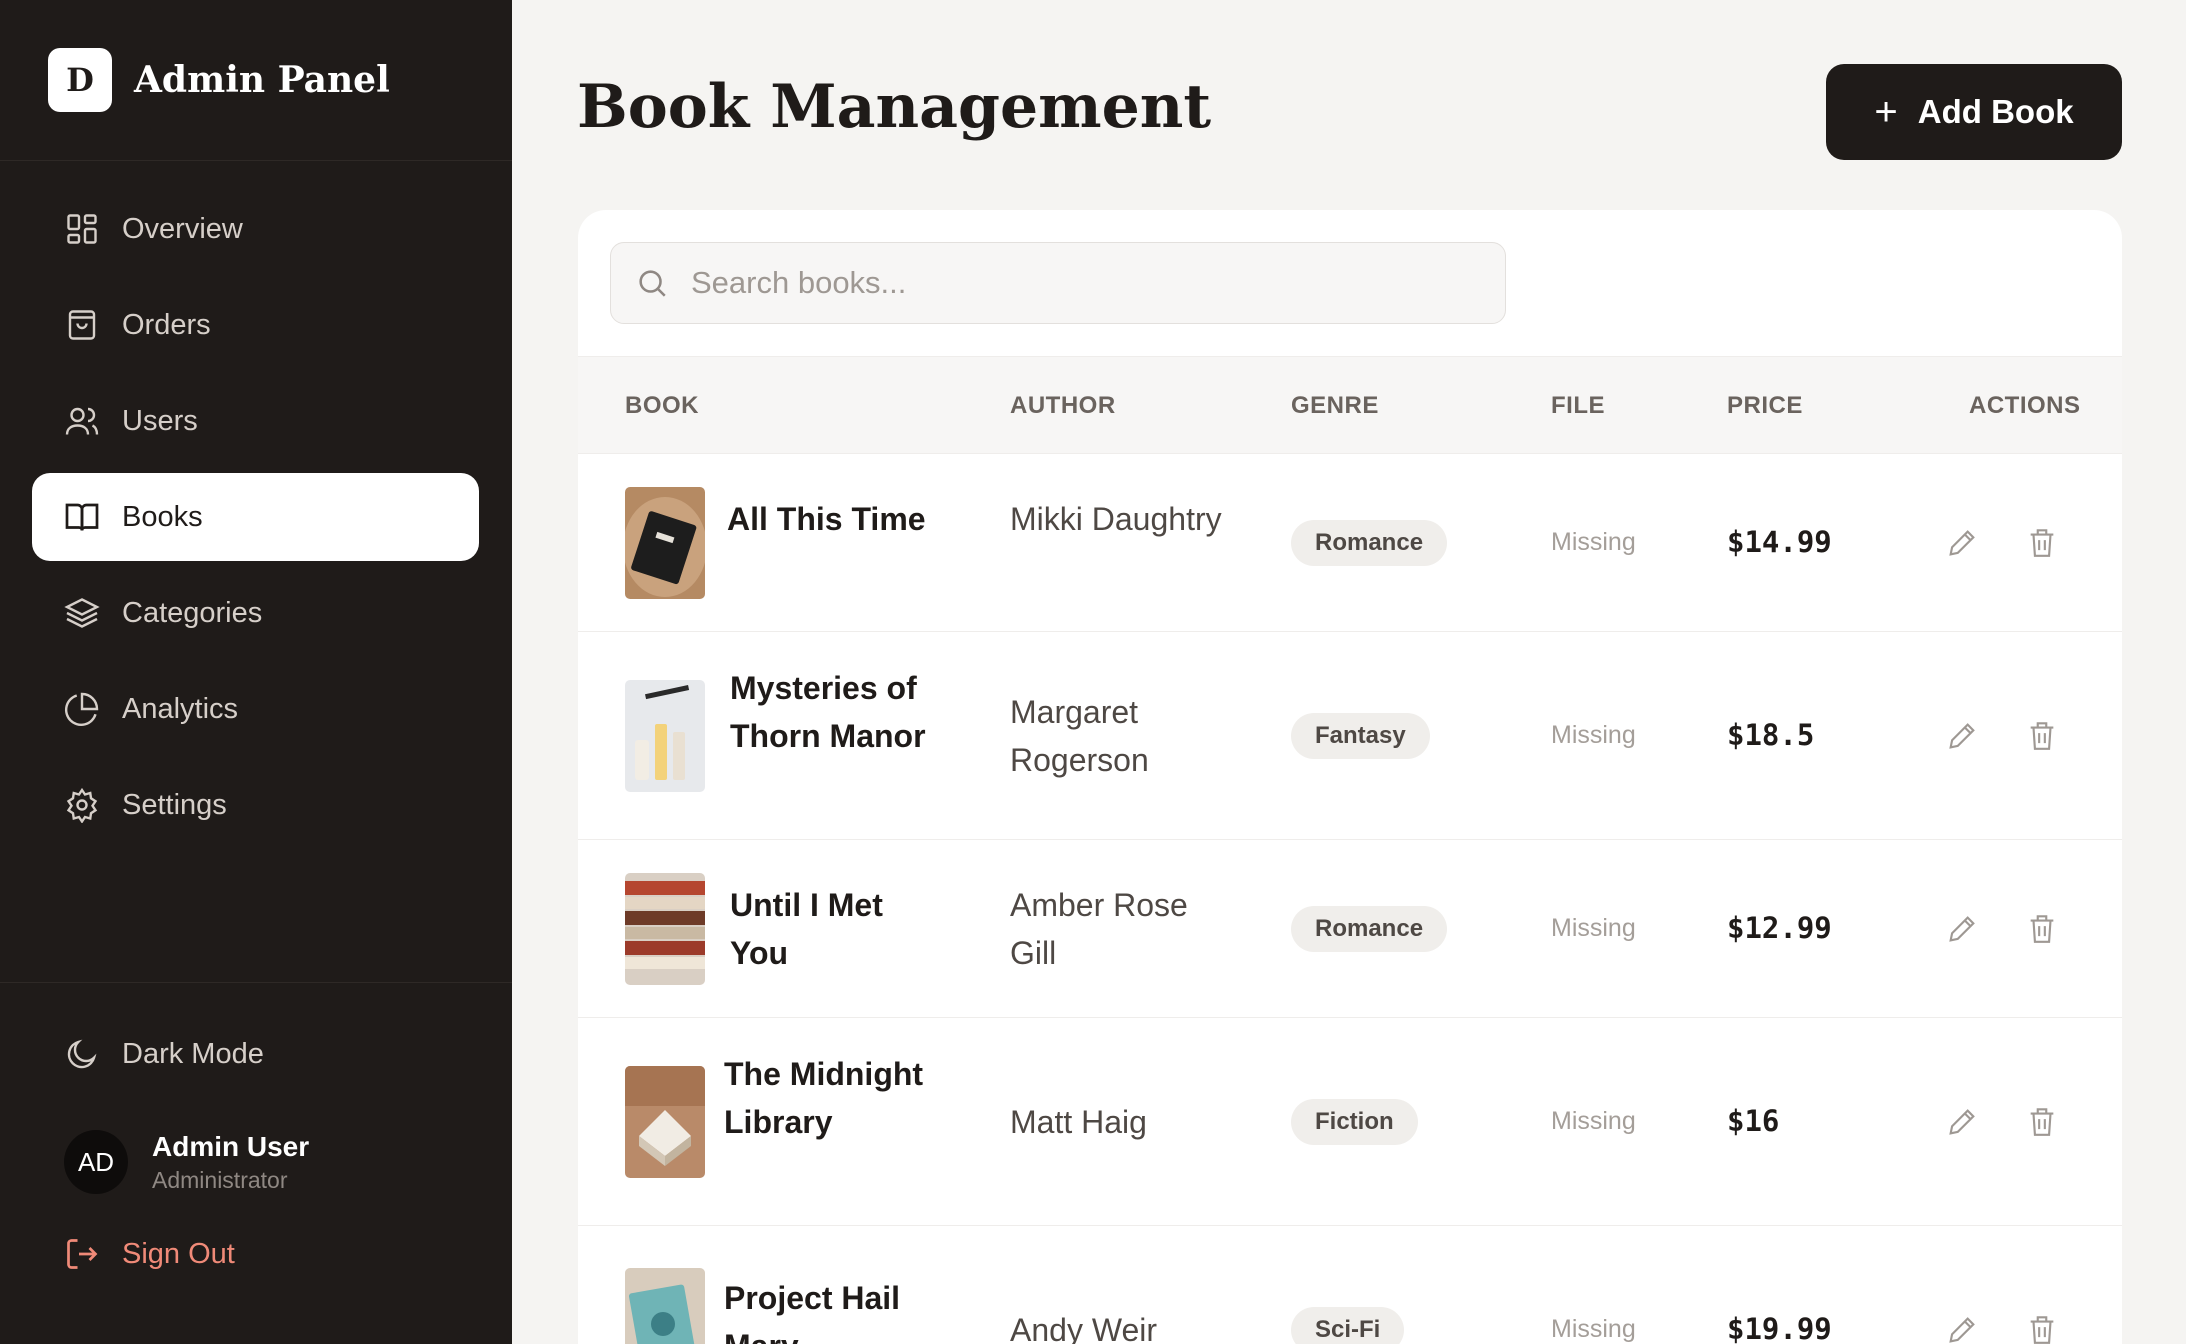  What do you see at coordinates (178, 1253) in the screenshot?
I see `sign-out-label: Sign Out` at bounding box center [178, 1253].